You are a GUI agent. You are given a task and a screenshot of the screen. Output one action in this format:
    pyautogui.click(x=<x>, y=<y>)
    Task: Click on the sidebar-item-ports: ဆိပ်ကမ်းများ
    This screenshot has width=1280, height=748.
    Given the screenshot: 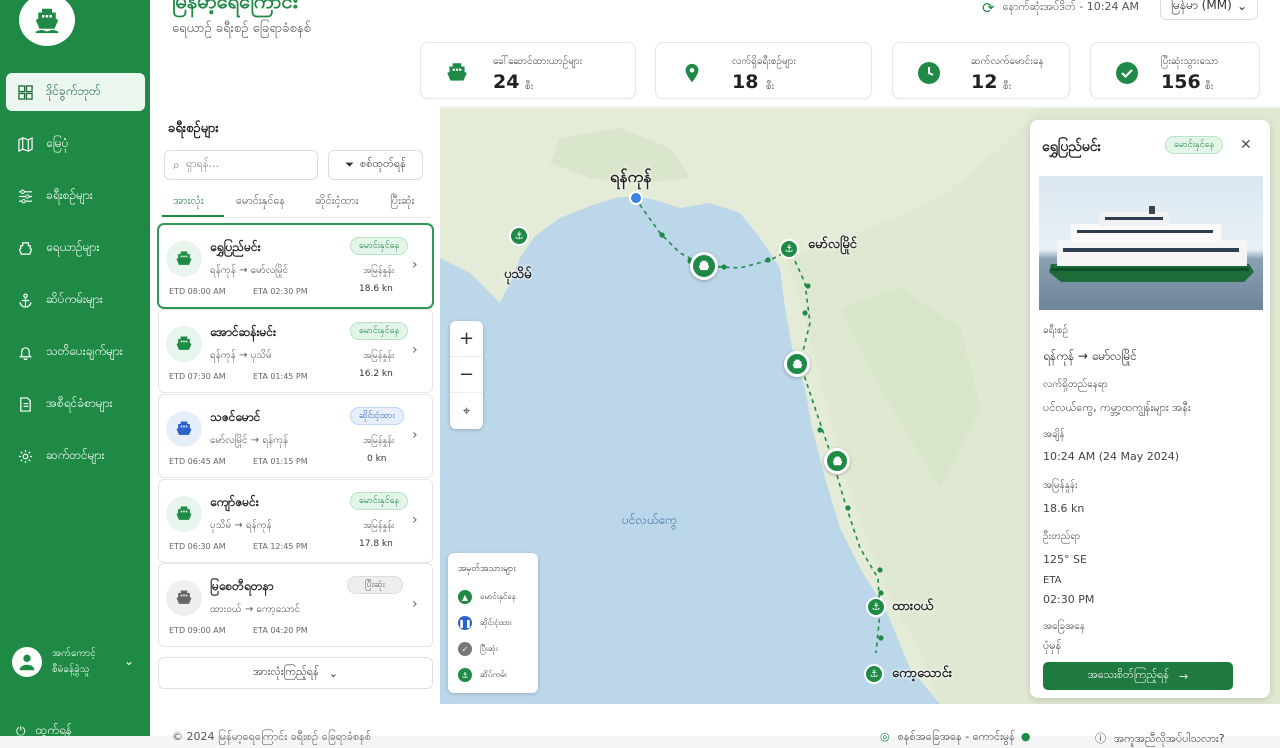 What is the action you would take?
    pyautogui.click(x=75, y=300)
    